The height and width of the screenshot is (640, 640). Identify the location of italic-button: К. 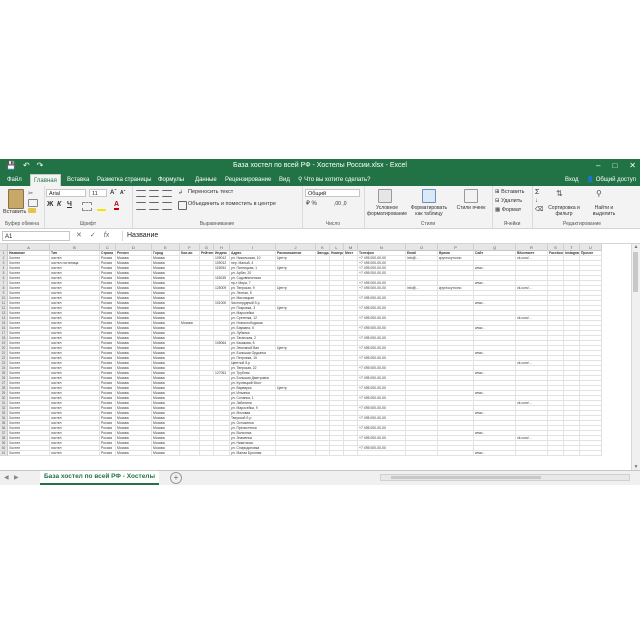
(59, 205).